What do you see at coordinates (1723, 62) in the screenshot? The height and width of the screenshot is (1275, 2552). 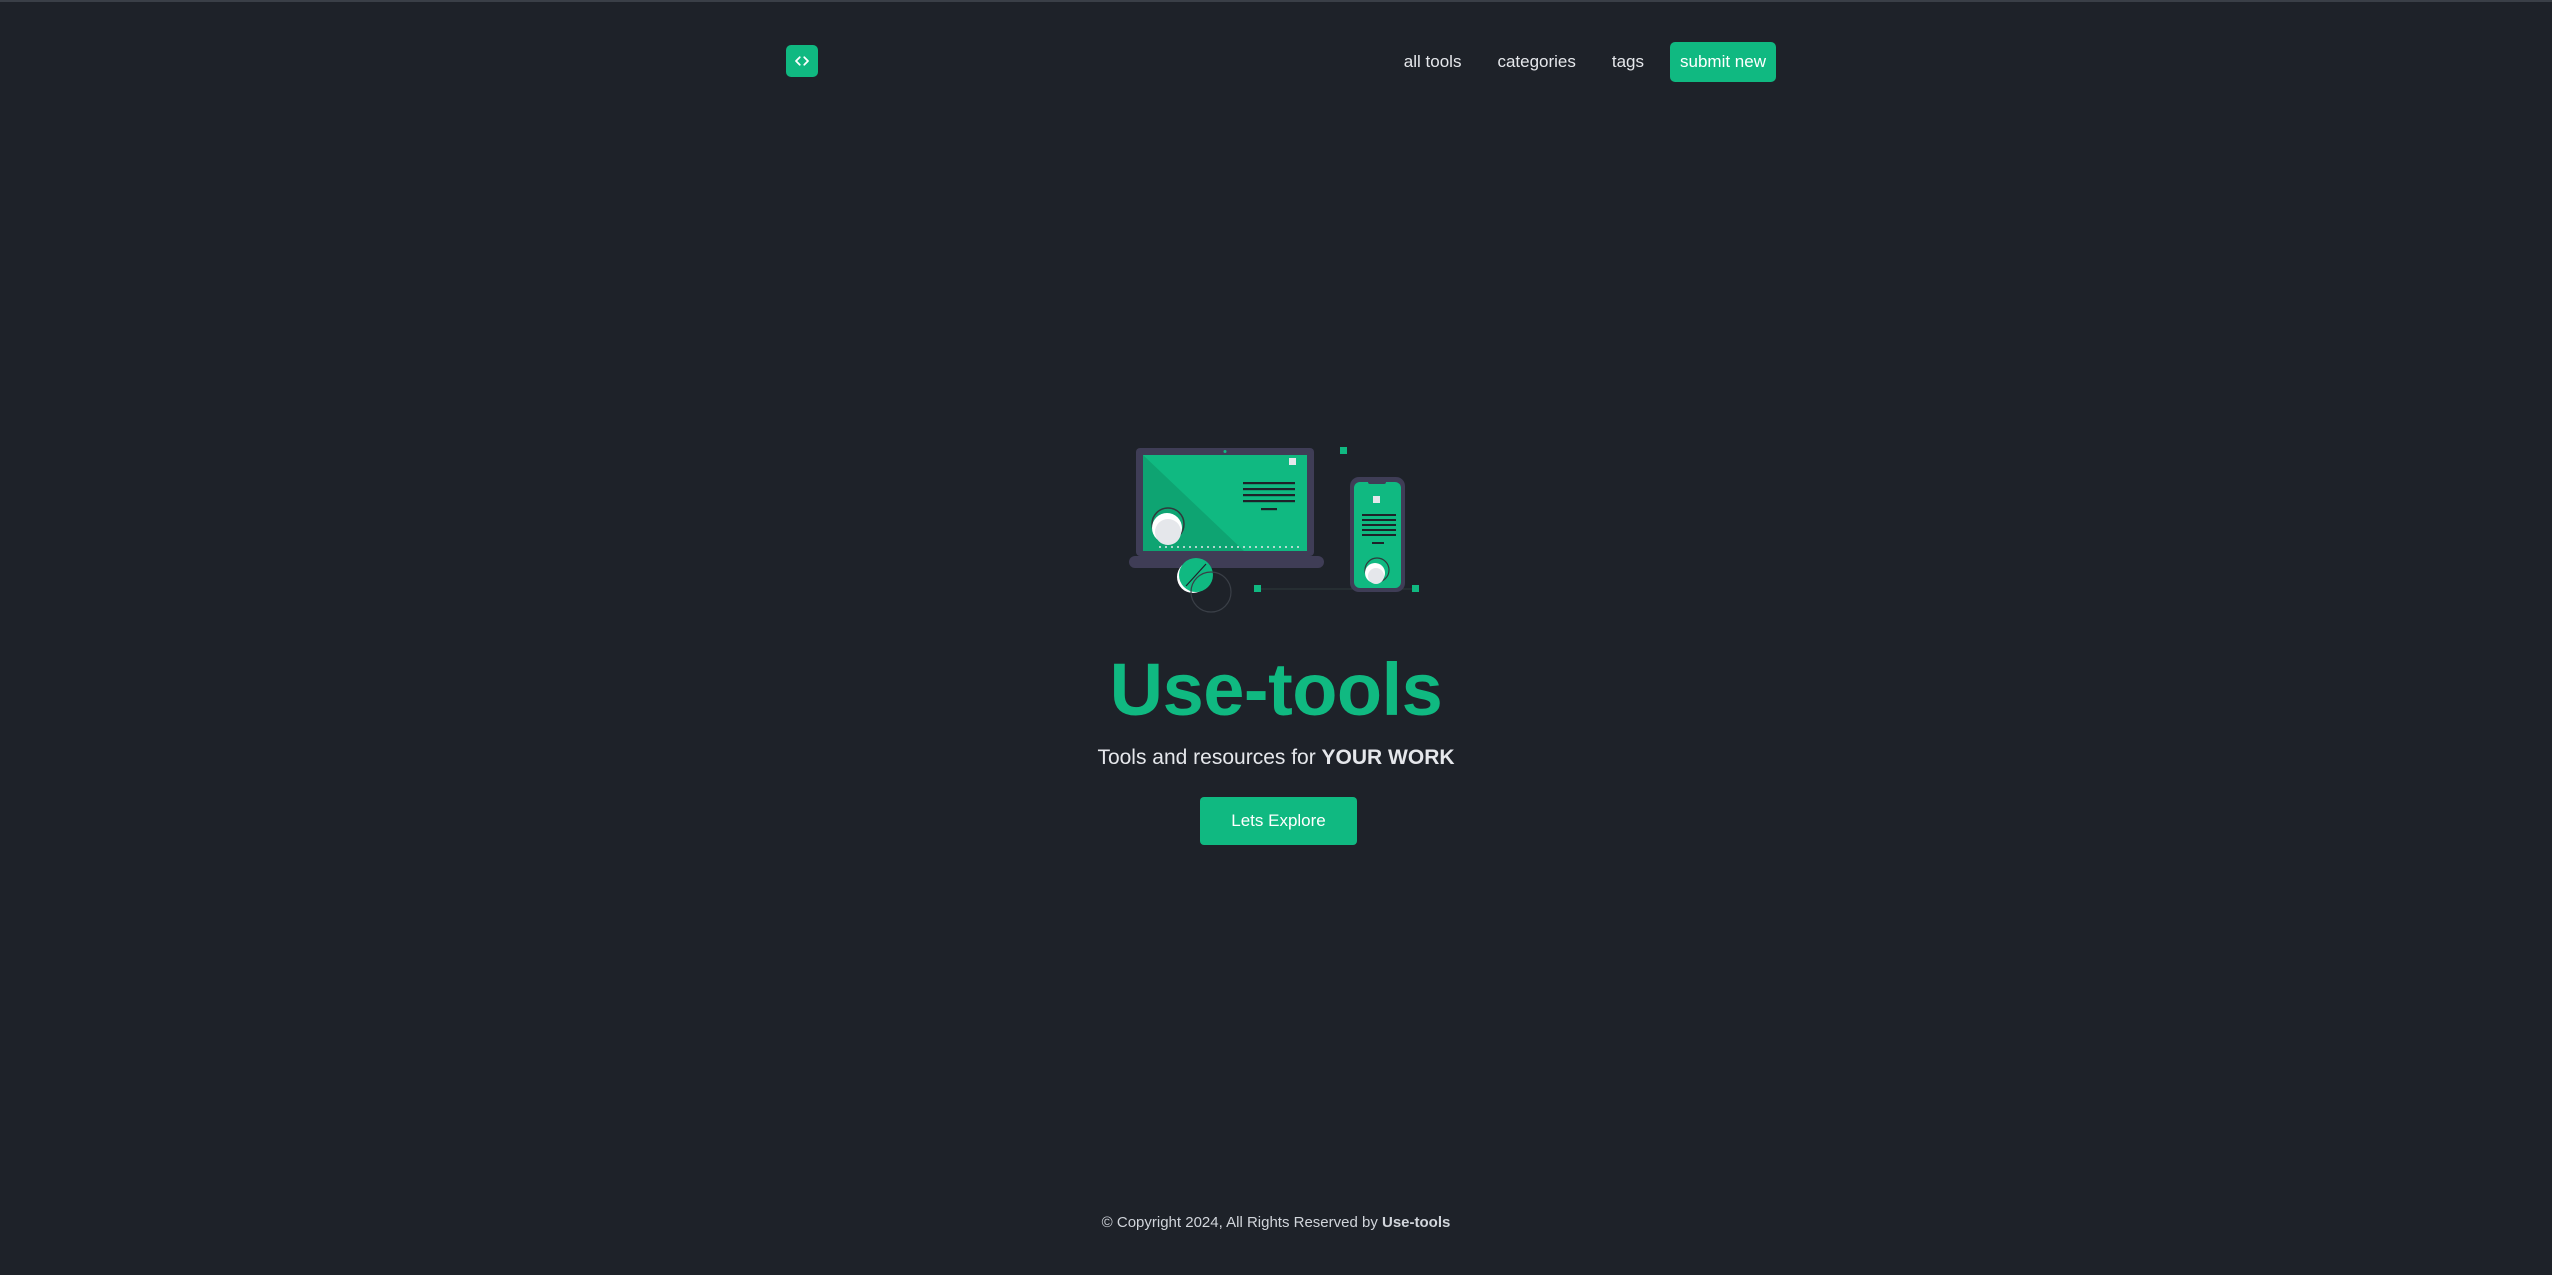 I see `submit-new-button: submit new` at bounding box center [1723, 62].